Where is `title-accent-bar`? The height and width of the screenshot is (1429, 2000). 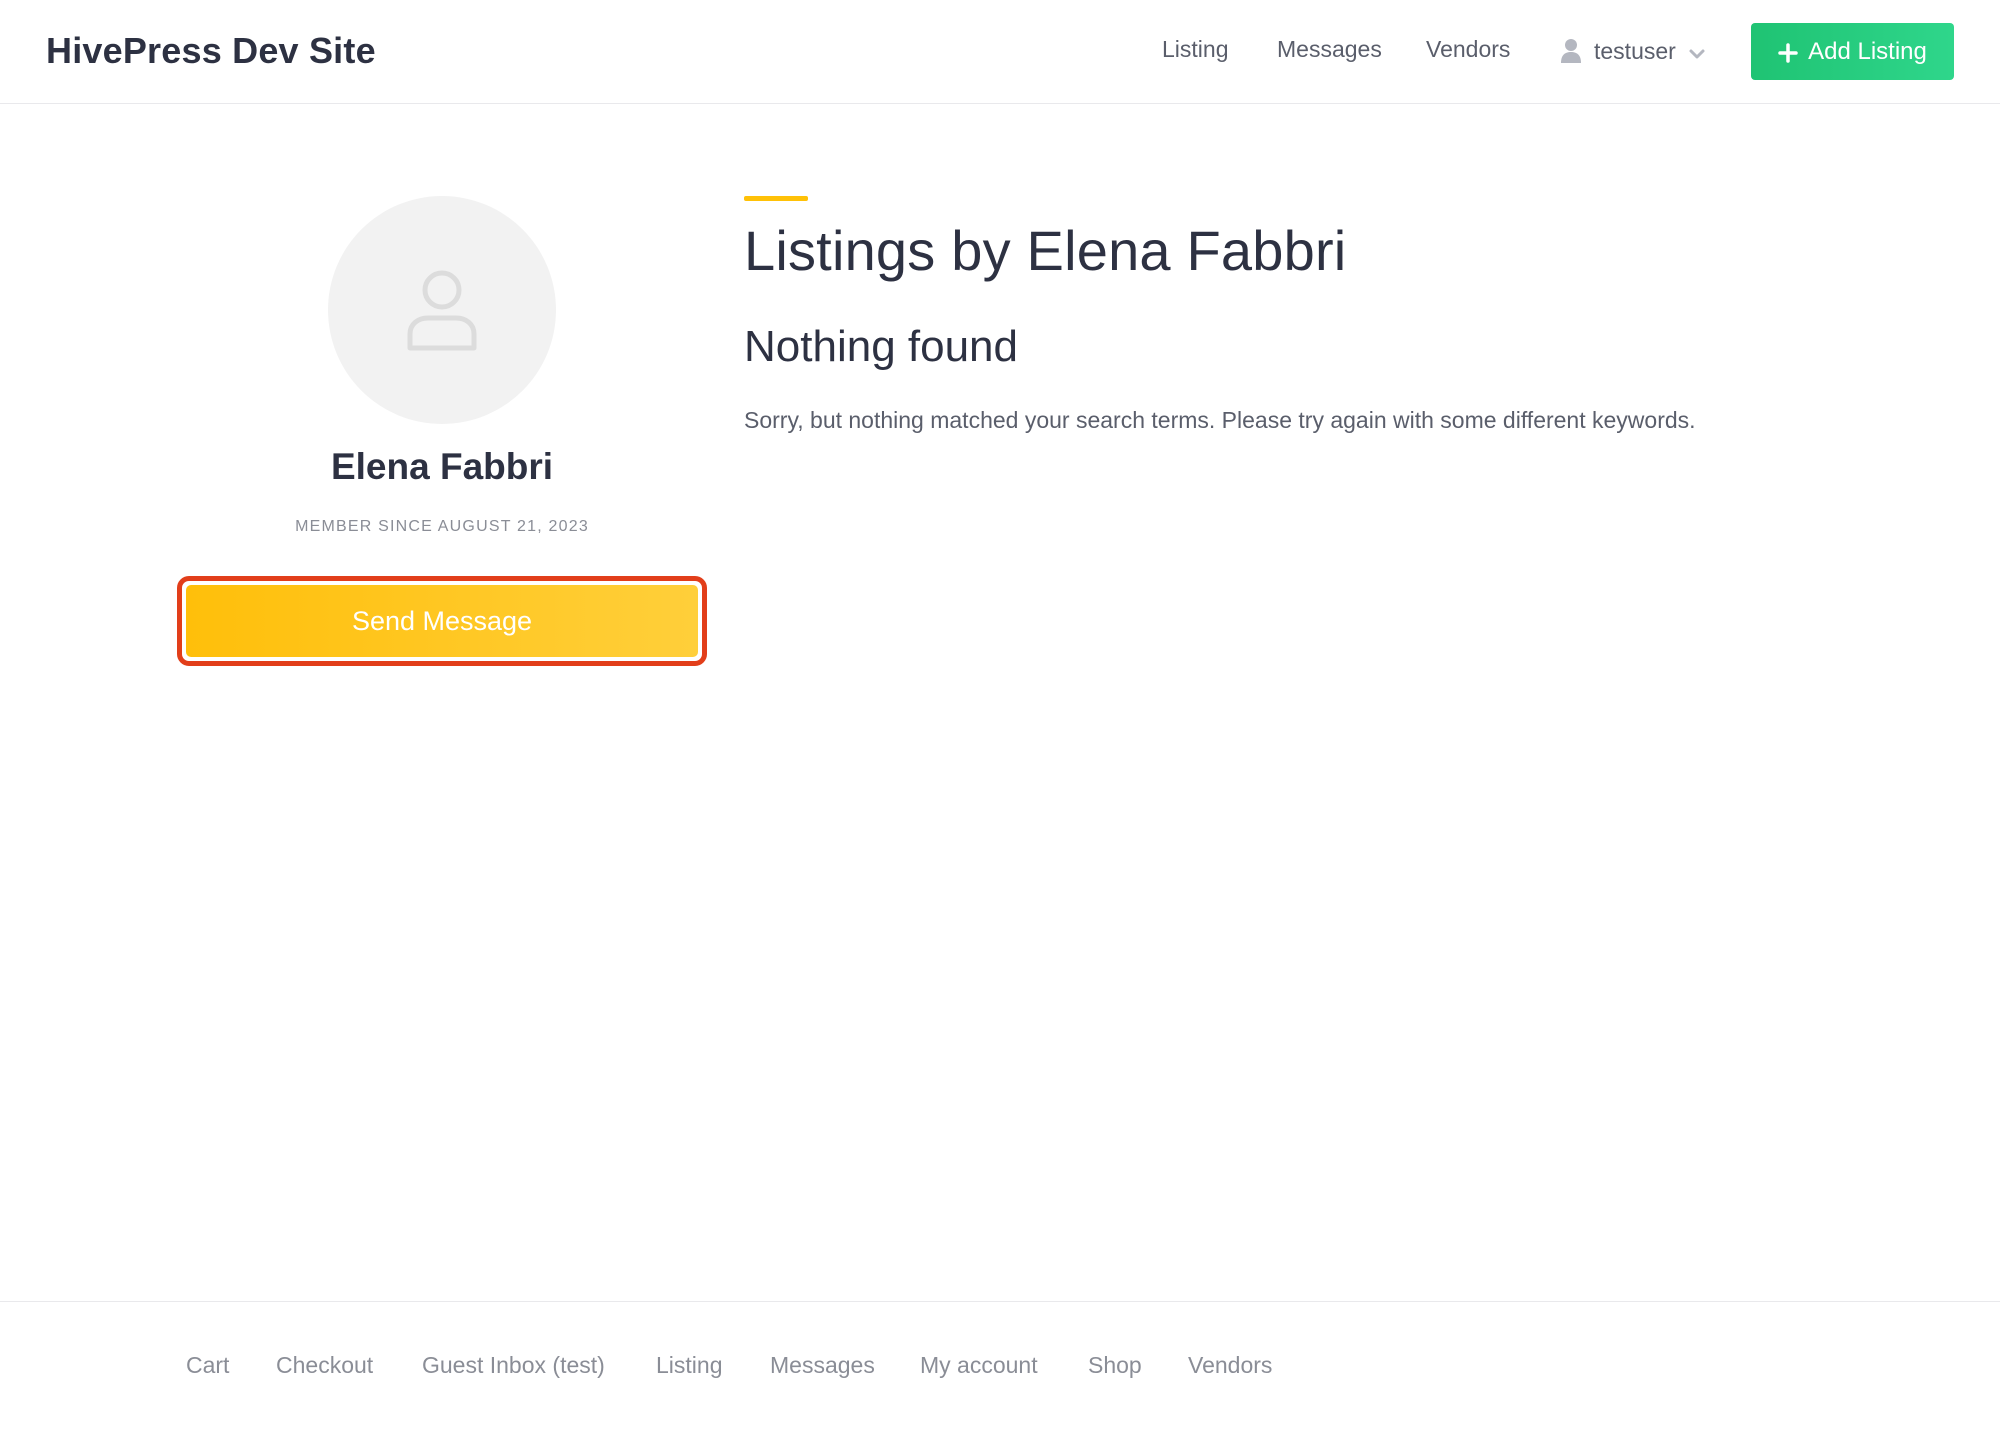
title-accent-bar is located at coordinates (776, 198).